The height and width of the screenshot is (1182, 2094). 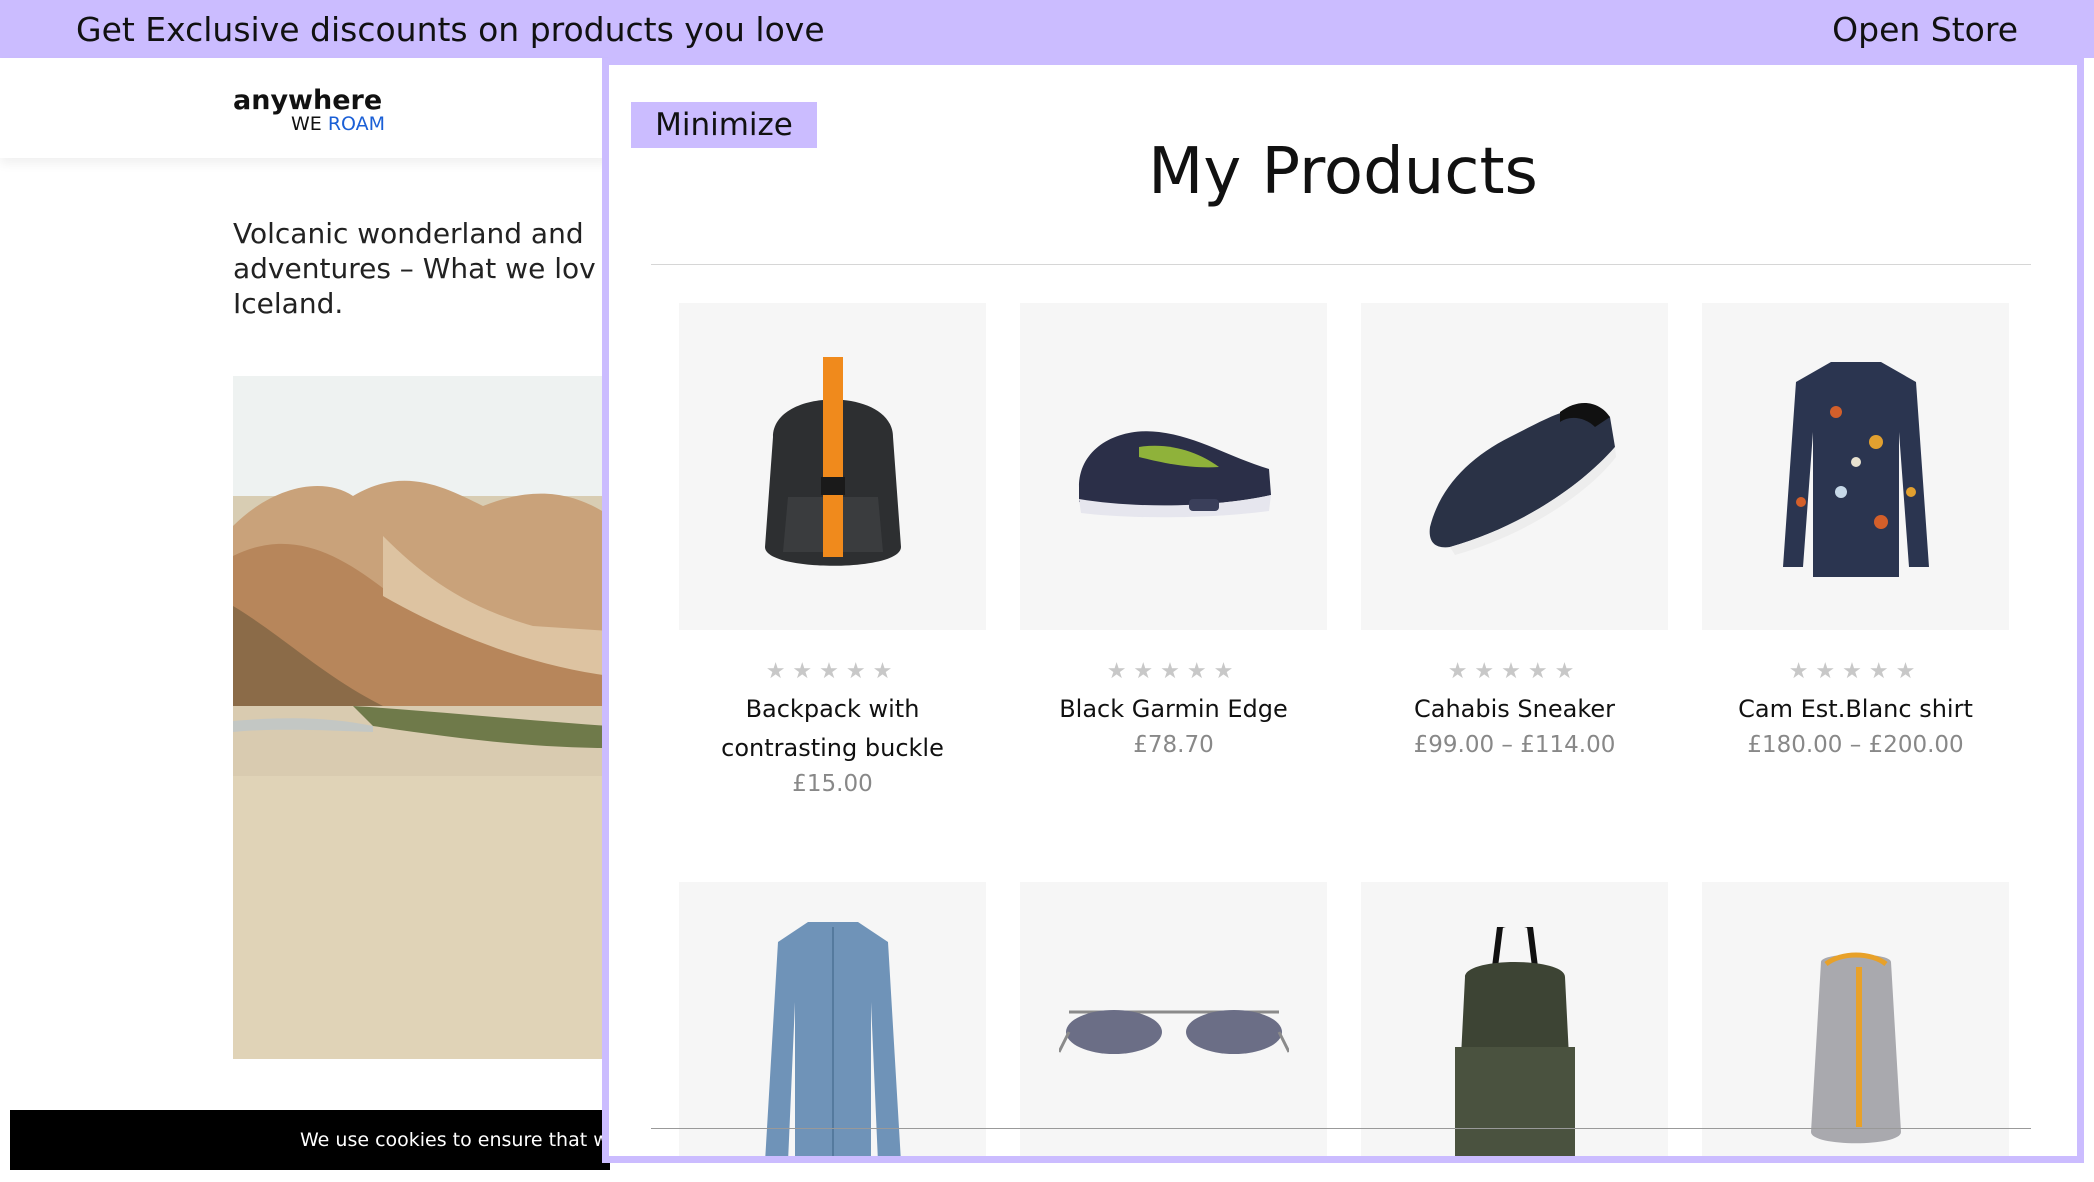 What do you see at coordinates (1514, 709) in the screenshot?
I see `product-name: Cahabis Sneaker` at bounding box center [1514, 709].